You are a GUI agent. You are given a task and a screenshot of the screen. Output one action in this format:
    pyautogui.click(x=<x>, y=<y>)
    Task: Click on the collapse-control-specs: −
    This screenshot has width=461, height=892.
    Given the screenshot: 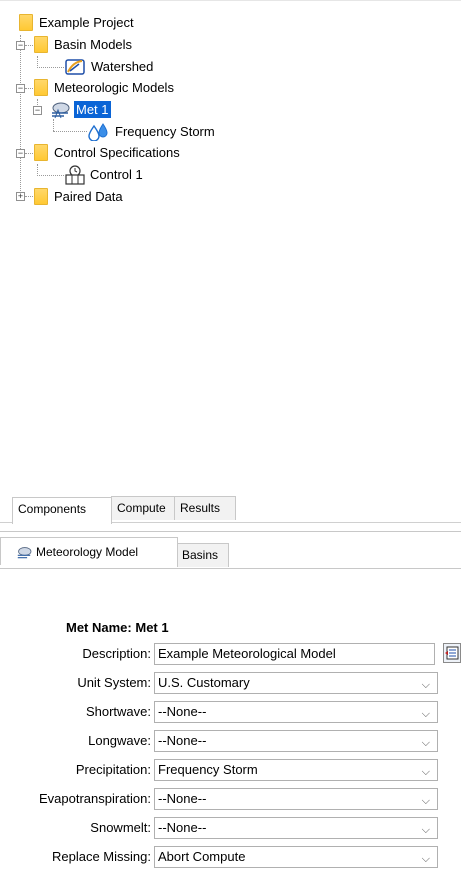 What is the action you would take?
    pyautogui.click(x=20, y=153)
    